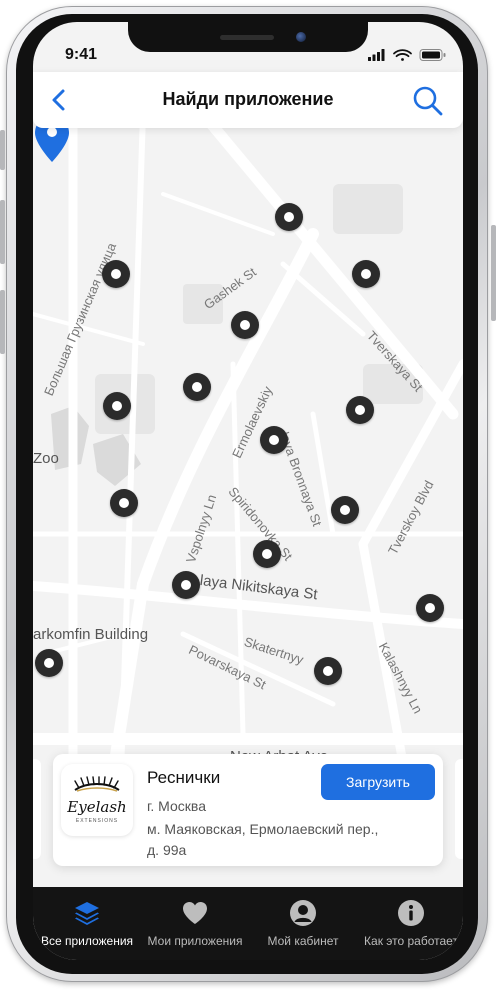  Describe the element at coordinates (303, 941) in the screenshot. I see `tab-label: Мой кабинет` at that location.